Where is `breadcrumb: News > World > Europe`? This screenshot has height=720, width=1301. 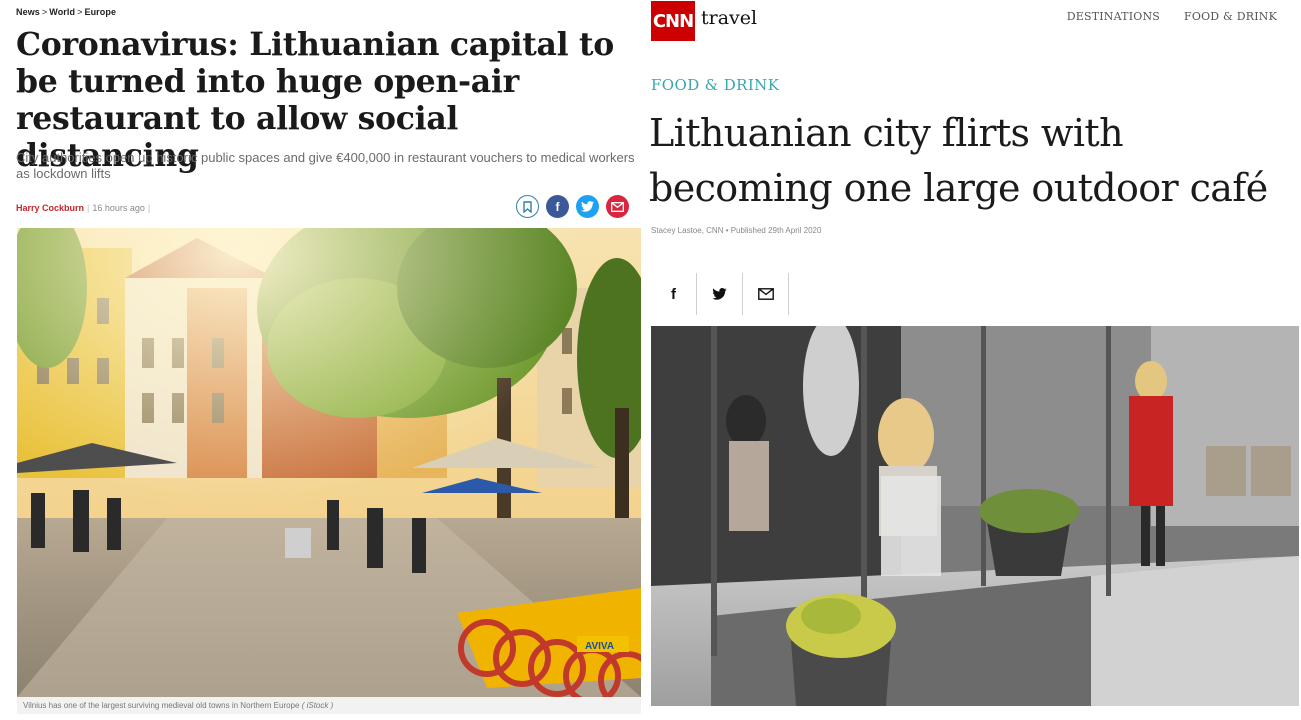 breadcrumb: News > World > Europe is located at coordinates (66, 12).